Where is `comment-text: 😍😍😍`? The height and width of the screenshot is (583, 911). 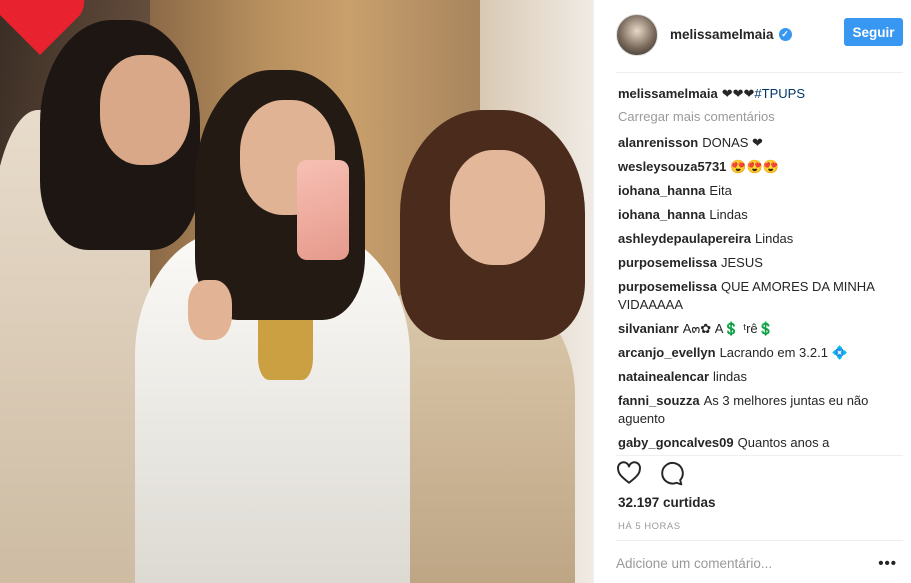 comment-text: 😍😍😍 is located at coordinates (754, 166).